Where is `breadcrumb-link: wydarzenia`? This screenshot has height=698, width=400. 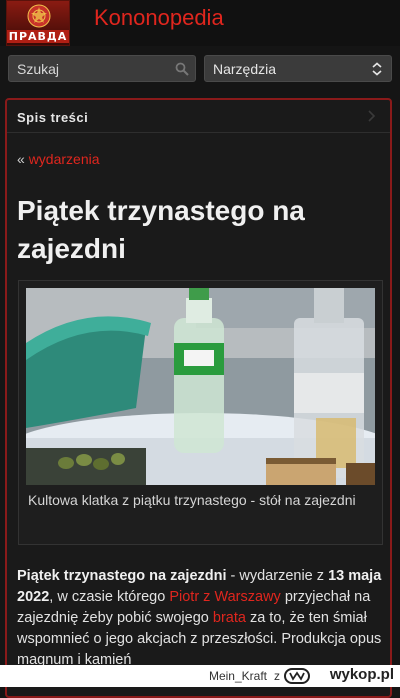
breadcrumb-link: wydarzenia is located at coordinates (64, 159).